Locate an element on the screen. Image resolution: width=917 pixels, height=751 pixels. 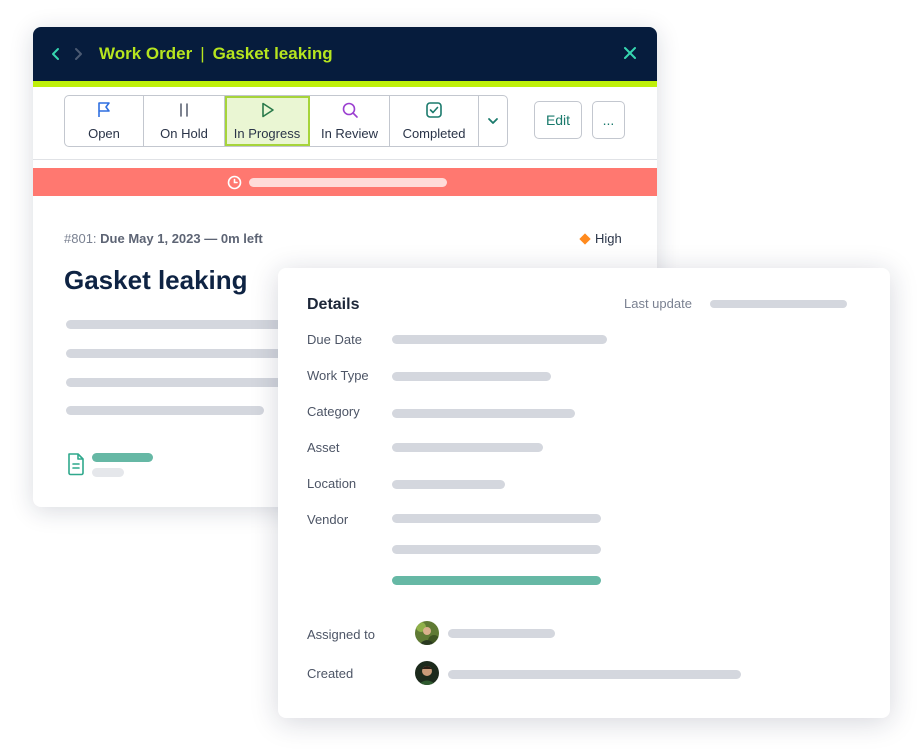
time-tracking-bar is located at coordinates (345, 182).